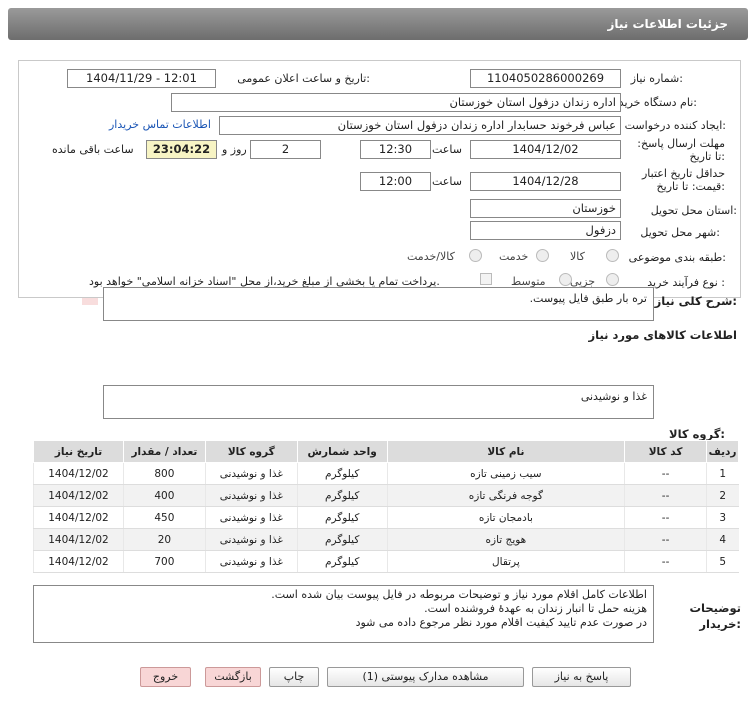 This screenshot has height=702, width=755. What do you see at coordinates (486, 279) in the screenshot?
I see `treasury-payment-checkbox` at bounding box center [486, 279].